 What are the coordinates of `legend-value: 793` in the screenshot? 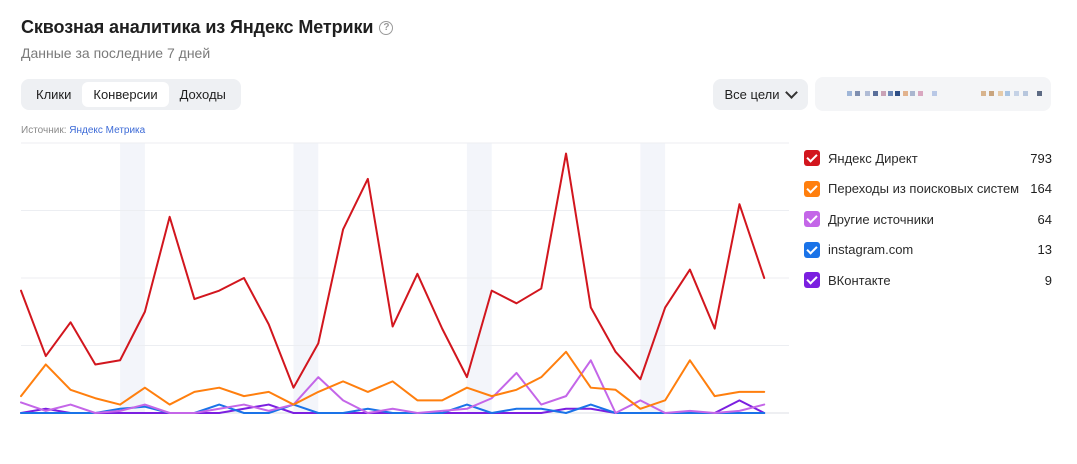 It's located at (1041, 158).